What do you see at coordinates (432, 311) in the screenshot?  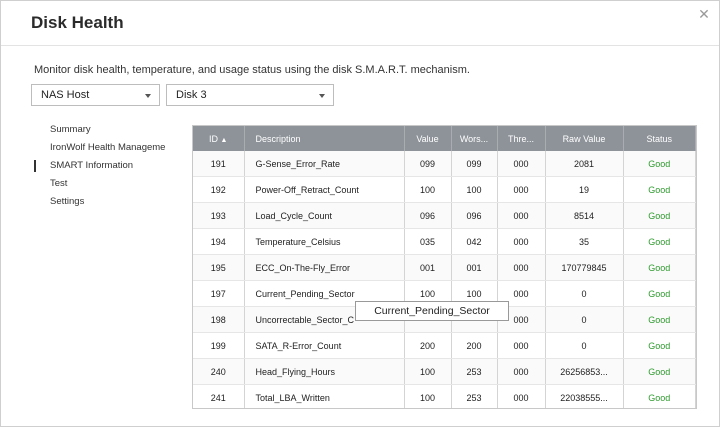 I see `description-tooltip: Current_Pending_Sector` at bounding box center [432, 311].